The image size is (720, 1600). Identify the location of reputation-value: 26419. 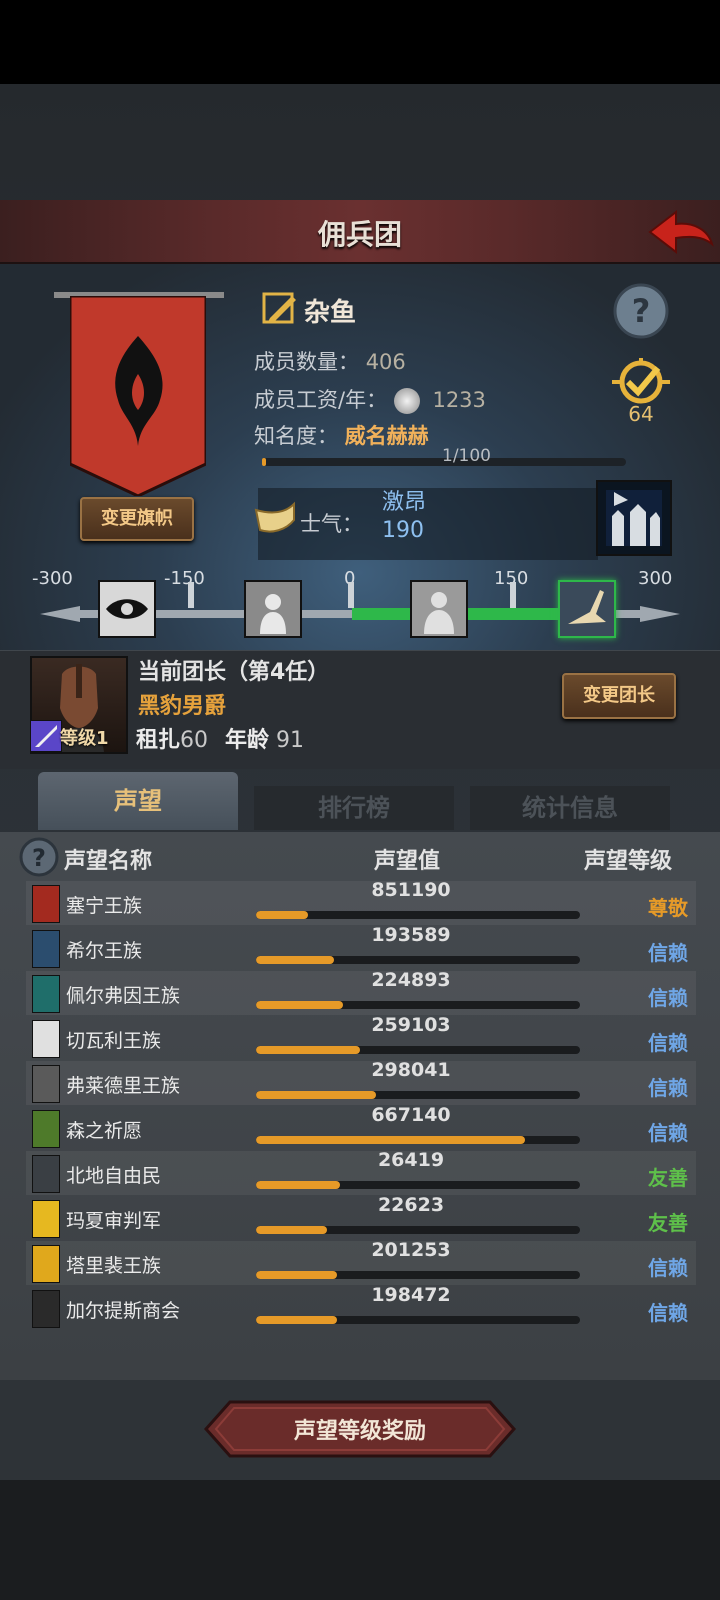
(411, 1160).